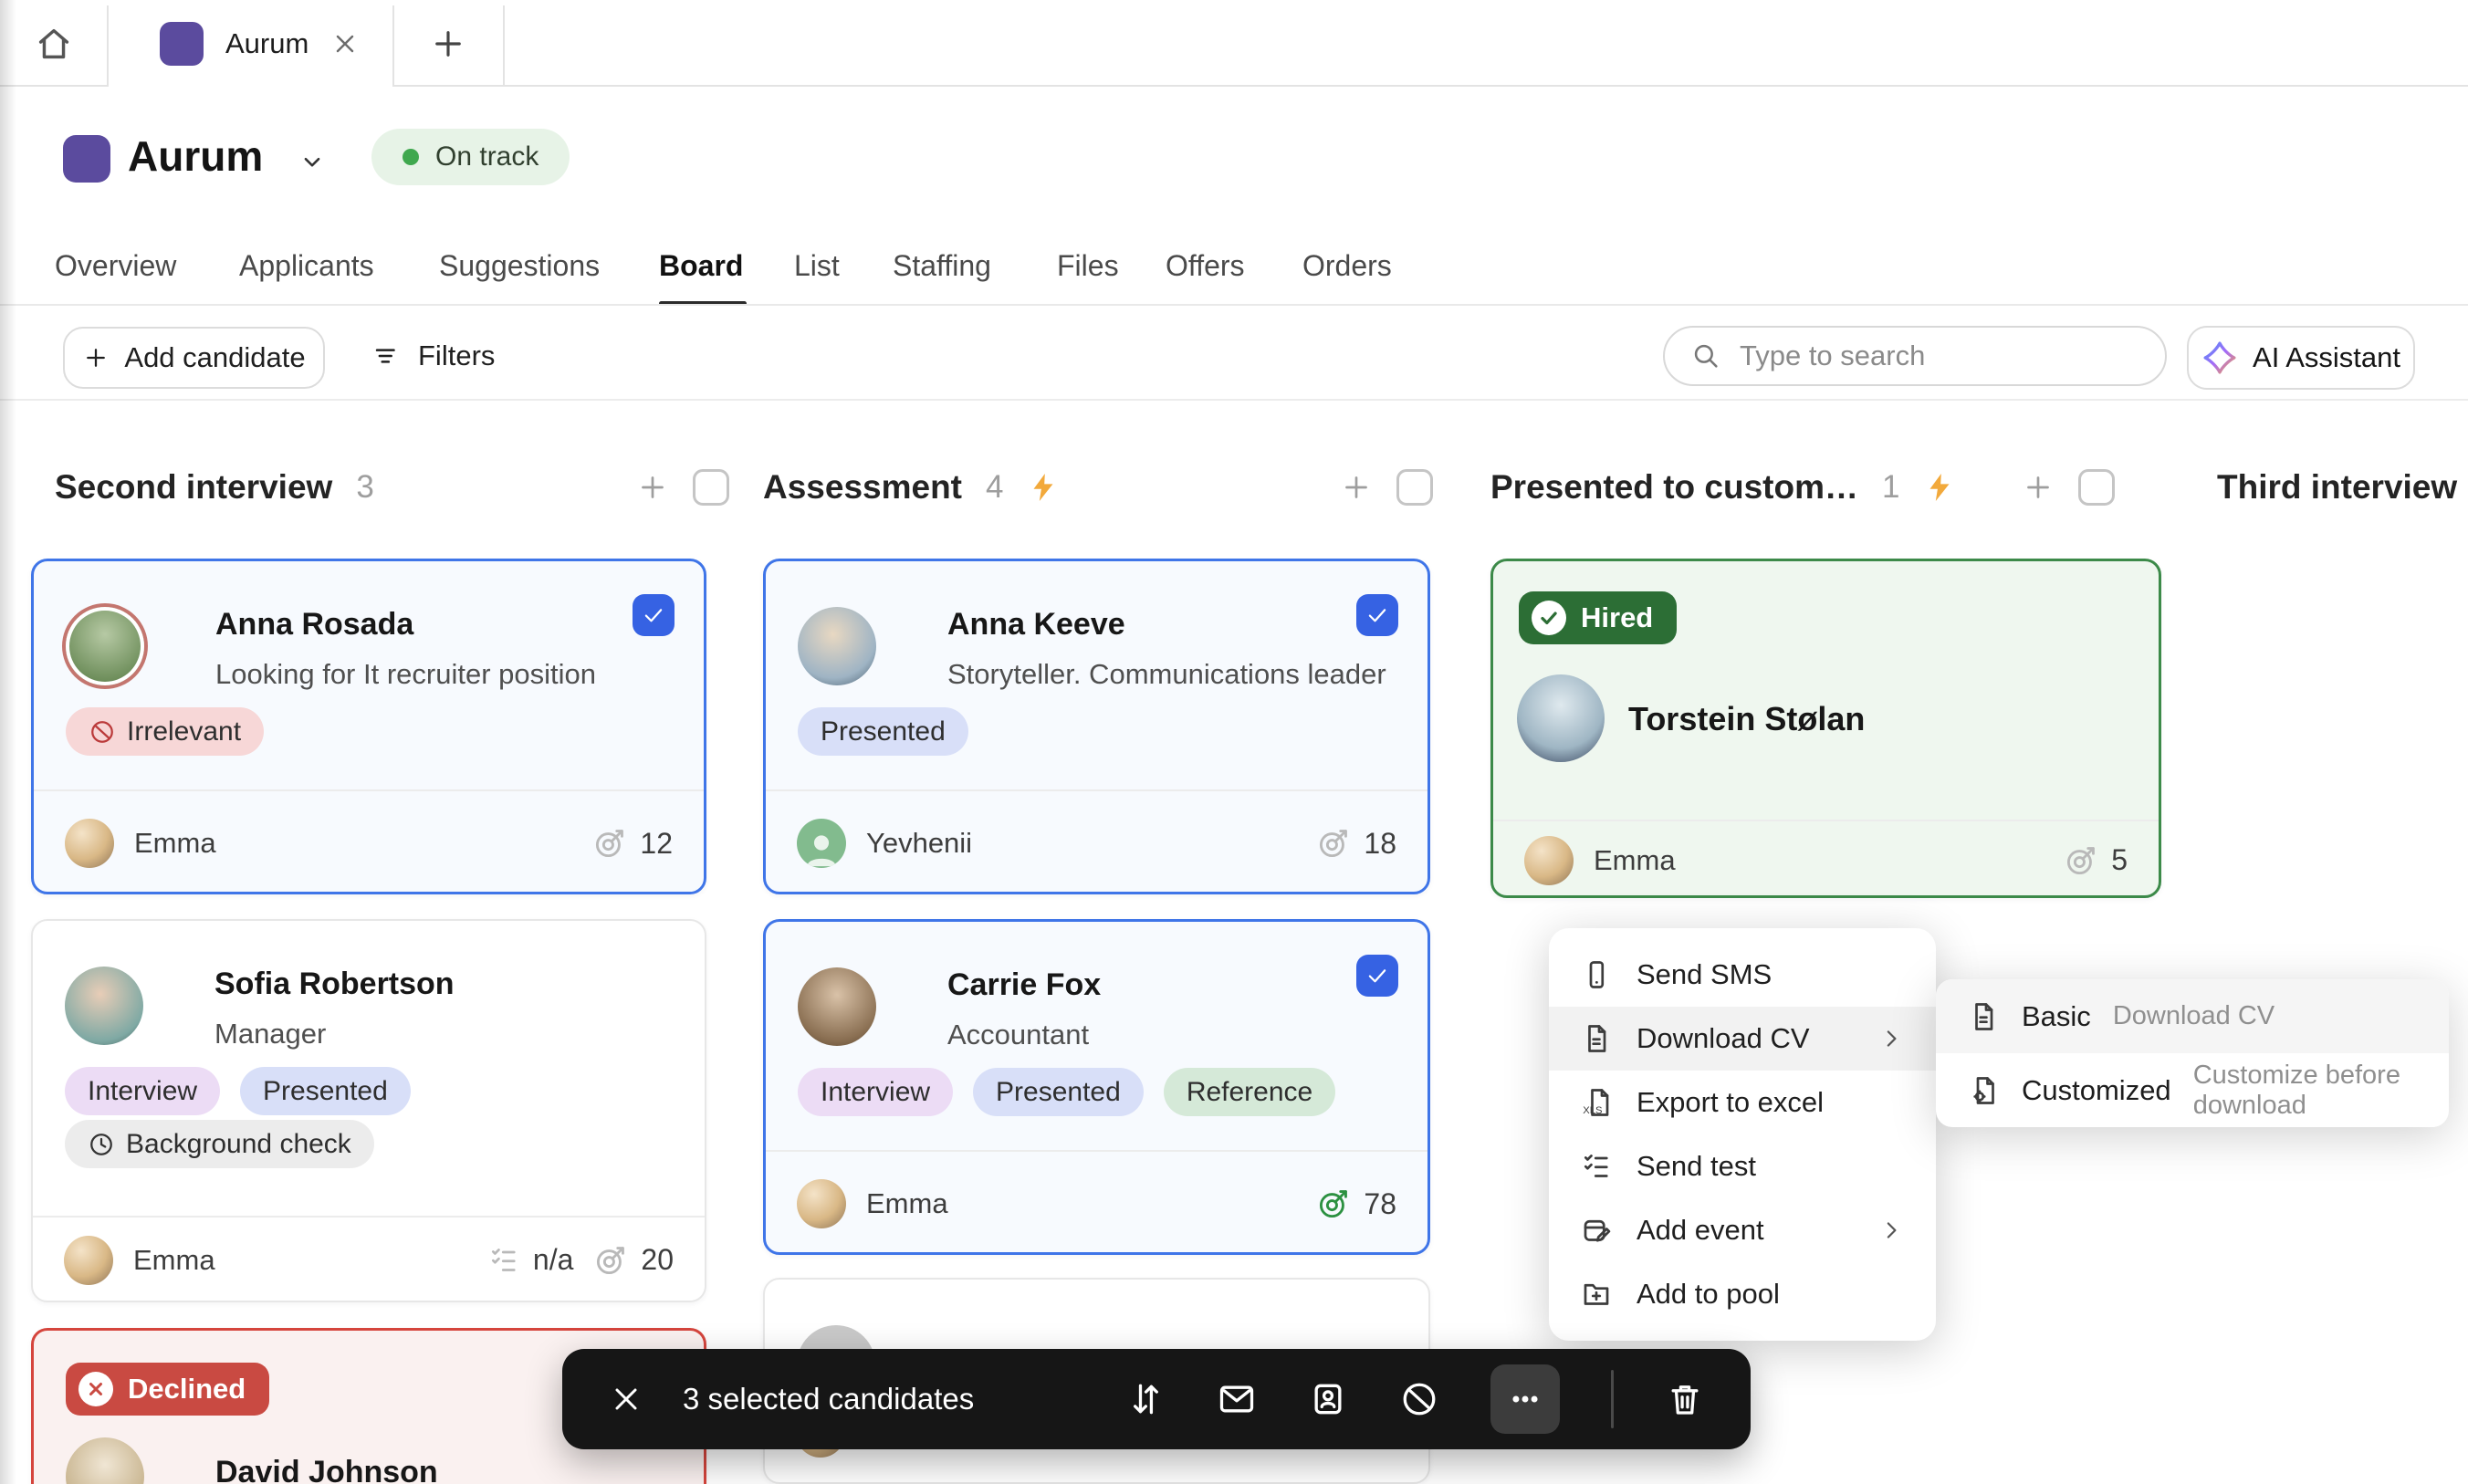 Image resolution: width=2468 pixels, height=1484 pixels. What do you see at coordinates (168, 1389) in the screenshot?
I see `declined-badge: Declined` at bounding box center [168, 1389].